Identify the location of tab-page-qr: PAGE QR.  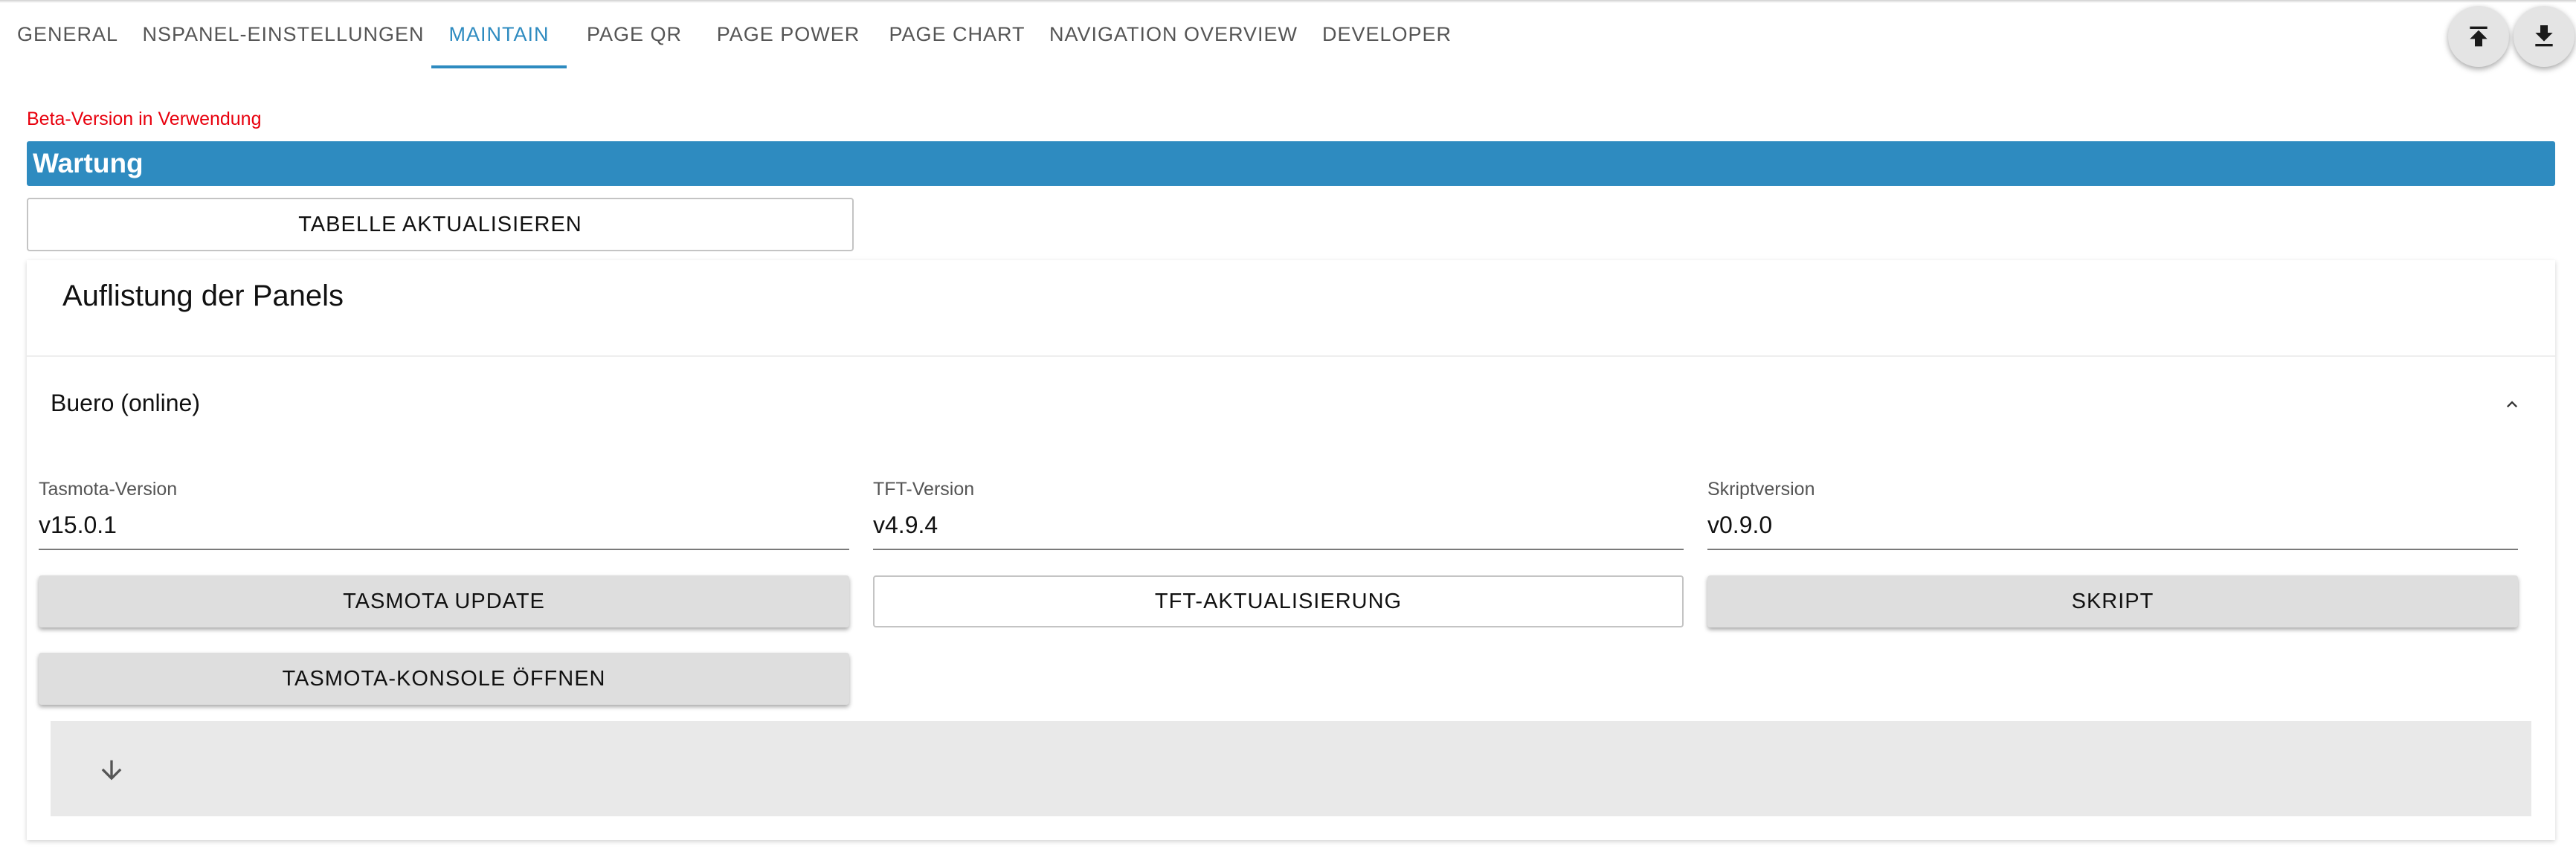
(634, 35).